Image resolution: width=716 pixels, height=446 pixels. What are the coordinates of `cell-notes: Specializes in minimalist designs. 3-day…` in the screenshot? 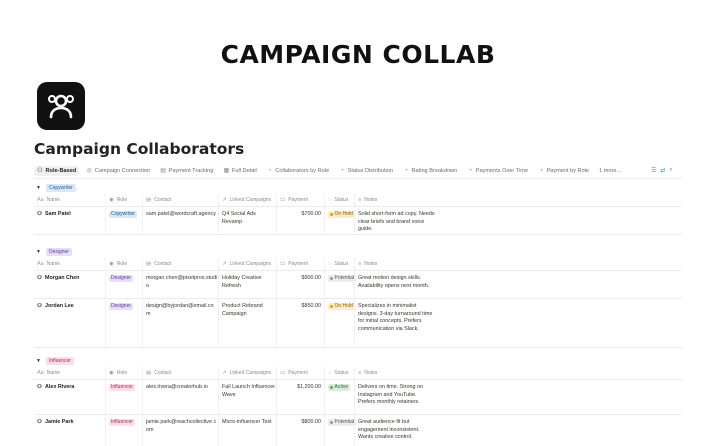 It's located at (395, 323).